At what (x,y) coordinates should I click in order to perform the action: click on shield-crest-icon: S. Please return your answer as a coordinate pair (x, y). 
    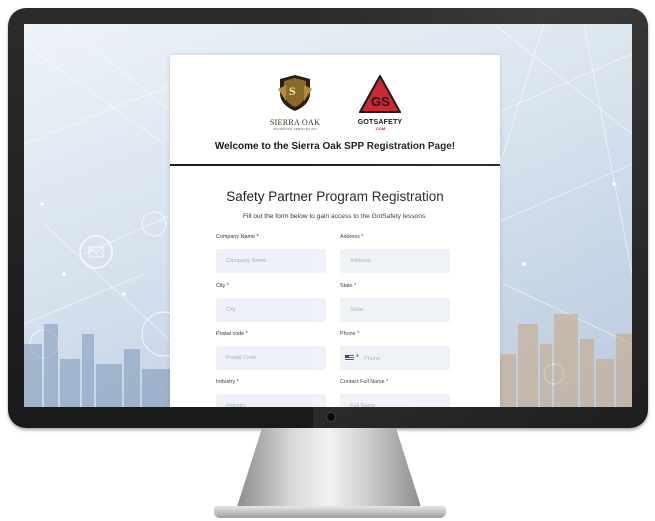
    Looking at the image, I should click on (295, 93).